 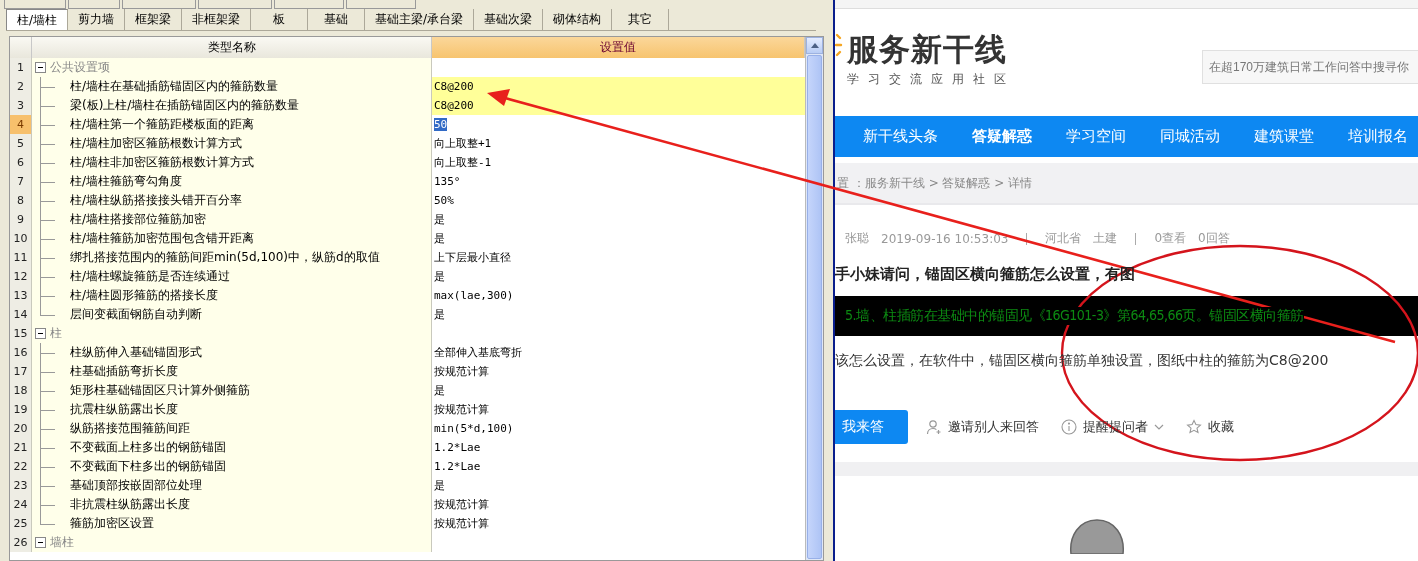 I want to click on setting-value: 向上取整-1, so click(x=463, y=162).